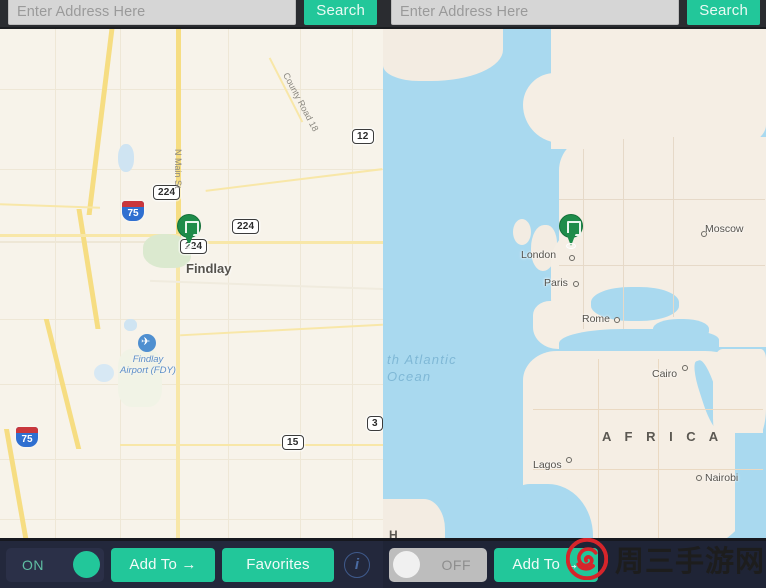 The width and height of the screenshot is (766, 588). Describe the element at coordinates (148, 359) in the screenshot. I see `airport-label-line1: Findlay` at that location.